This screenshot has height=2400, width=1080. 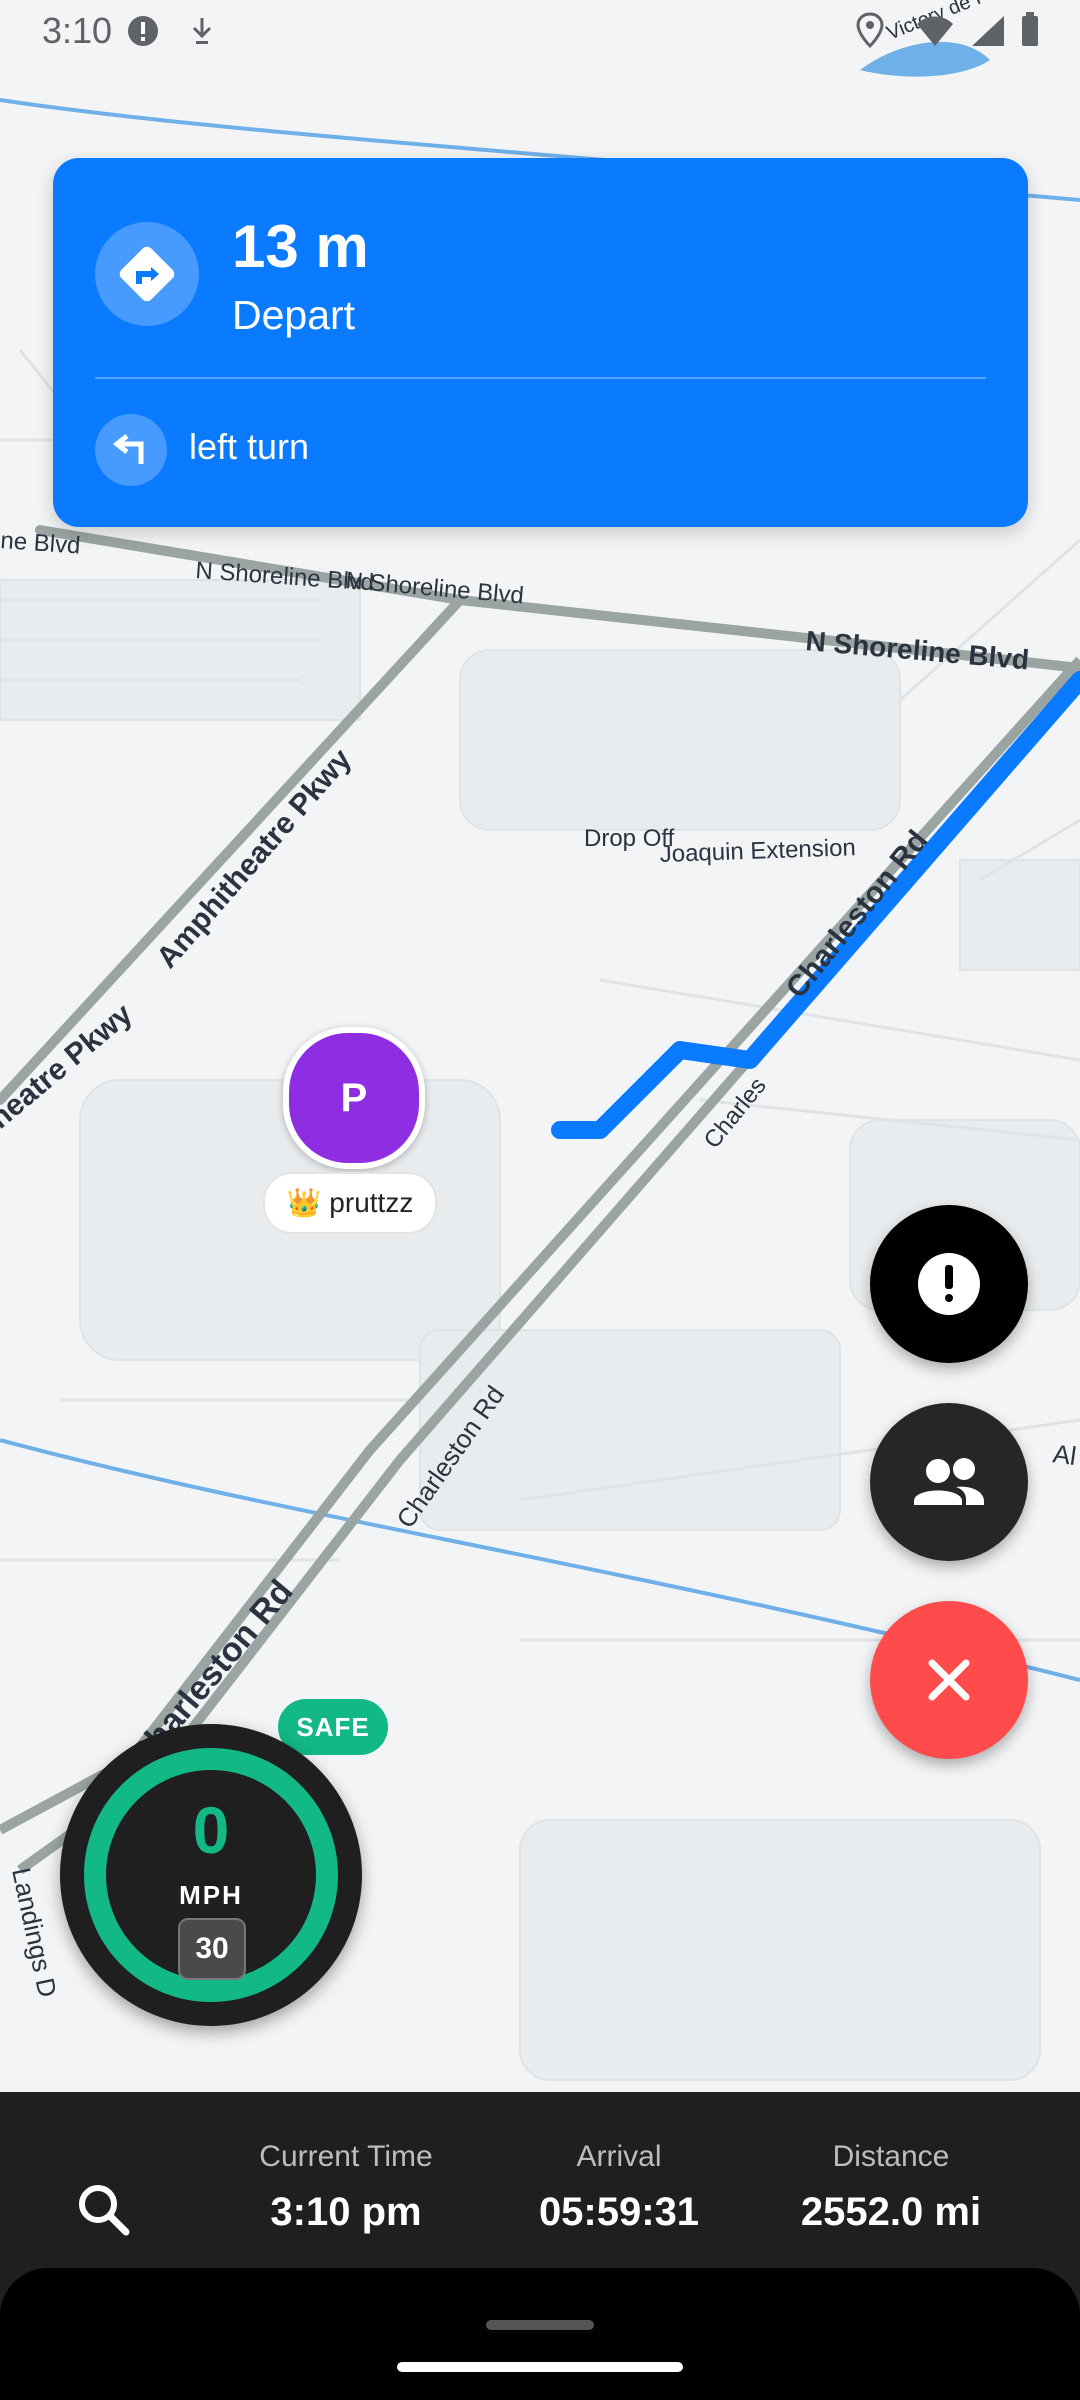 I want to click on arrival-stat: Arrival 05:59:31, so click(x=619, y=2187).